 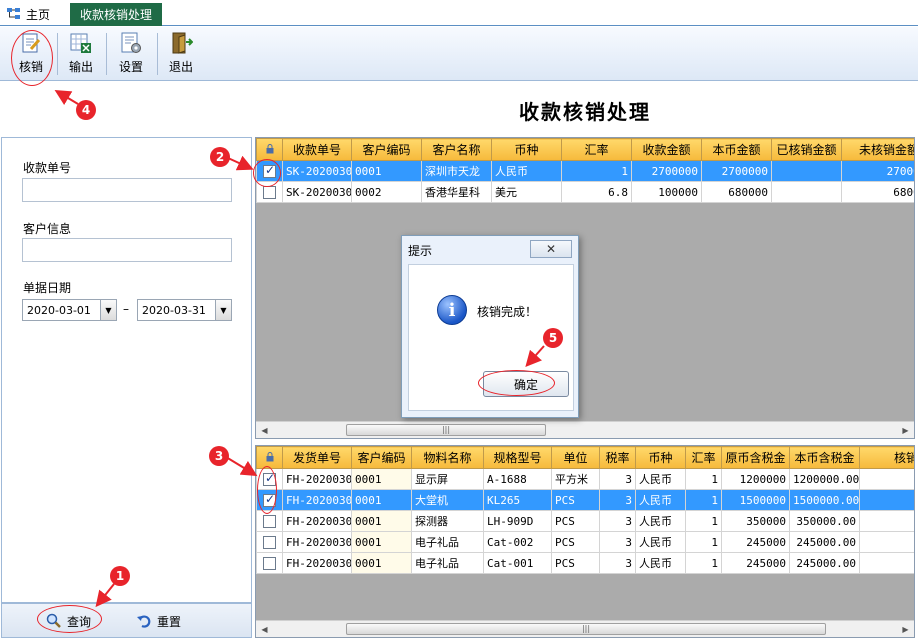 I want to click on col-tax-rate: 税率, so click(x=617, y=457).